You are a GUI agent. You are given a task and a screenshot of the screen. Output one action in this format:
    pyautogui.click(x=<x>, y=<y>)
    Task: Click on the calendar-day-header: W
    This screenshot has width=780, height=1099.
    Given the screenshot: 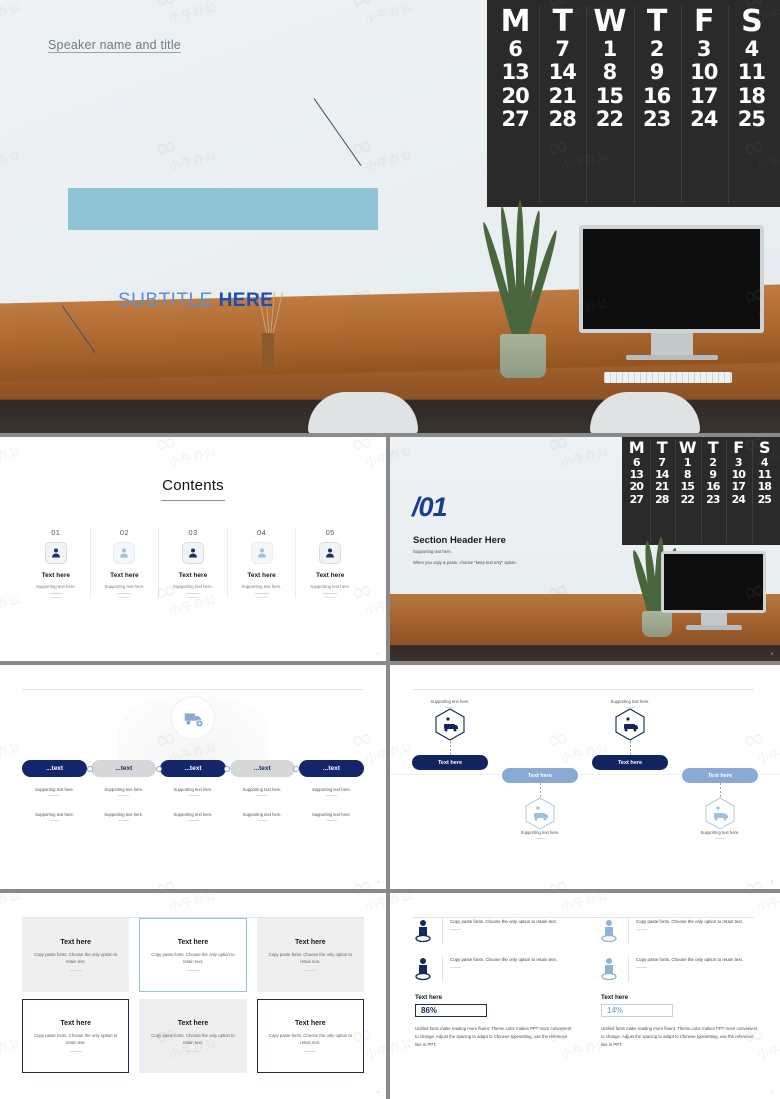 What is the action you would take?
    pyautogui.click(x=609, y=21)
    